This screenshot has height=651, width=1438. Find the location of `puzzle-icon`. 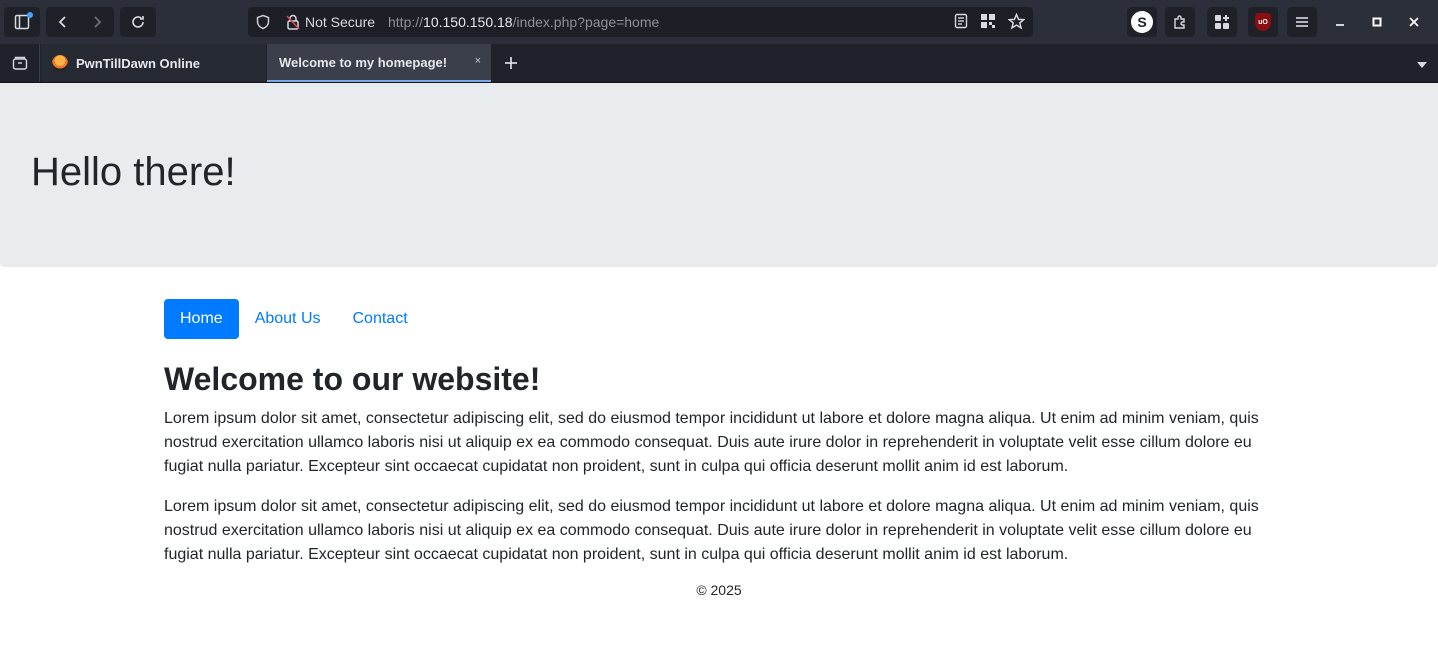

puzzle-icon is located at coordinates (1180, 22).